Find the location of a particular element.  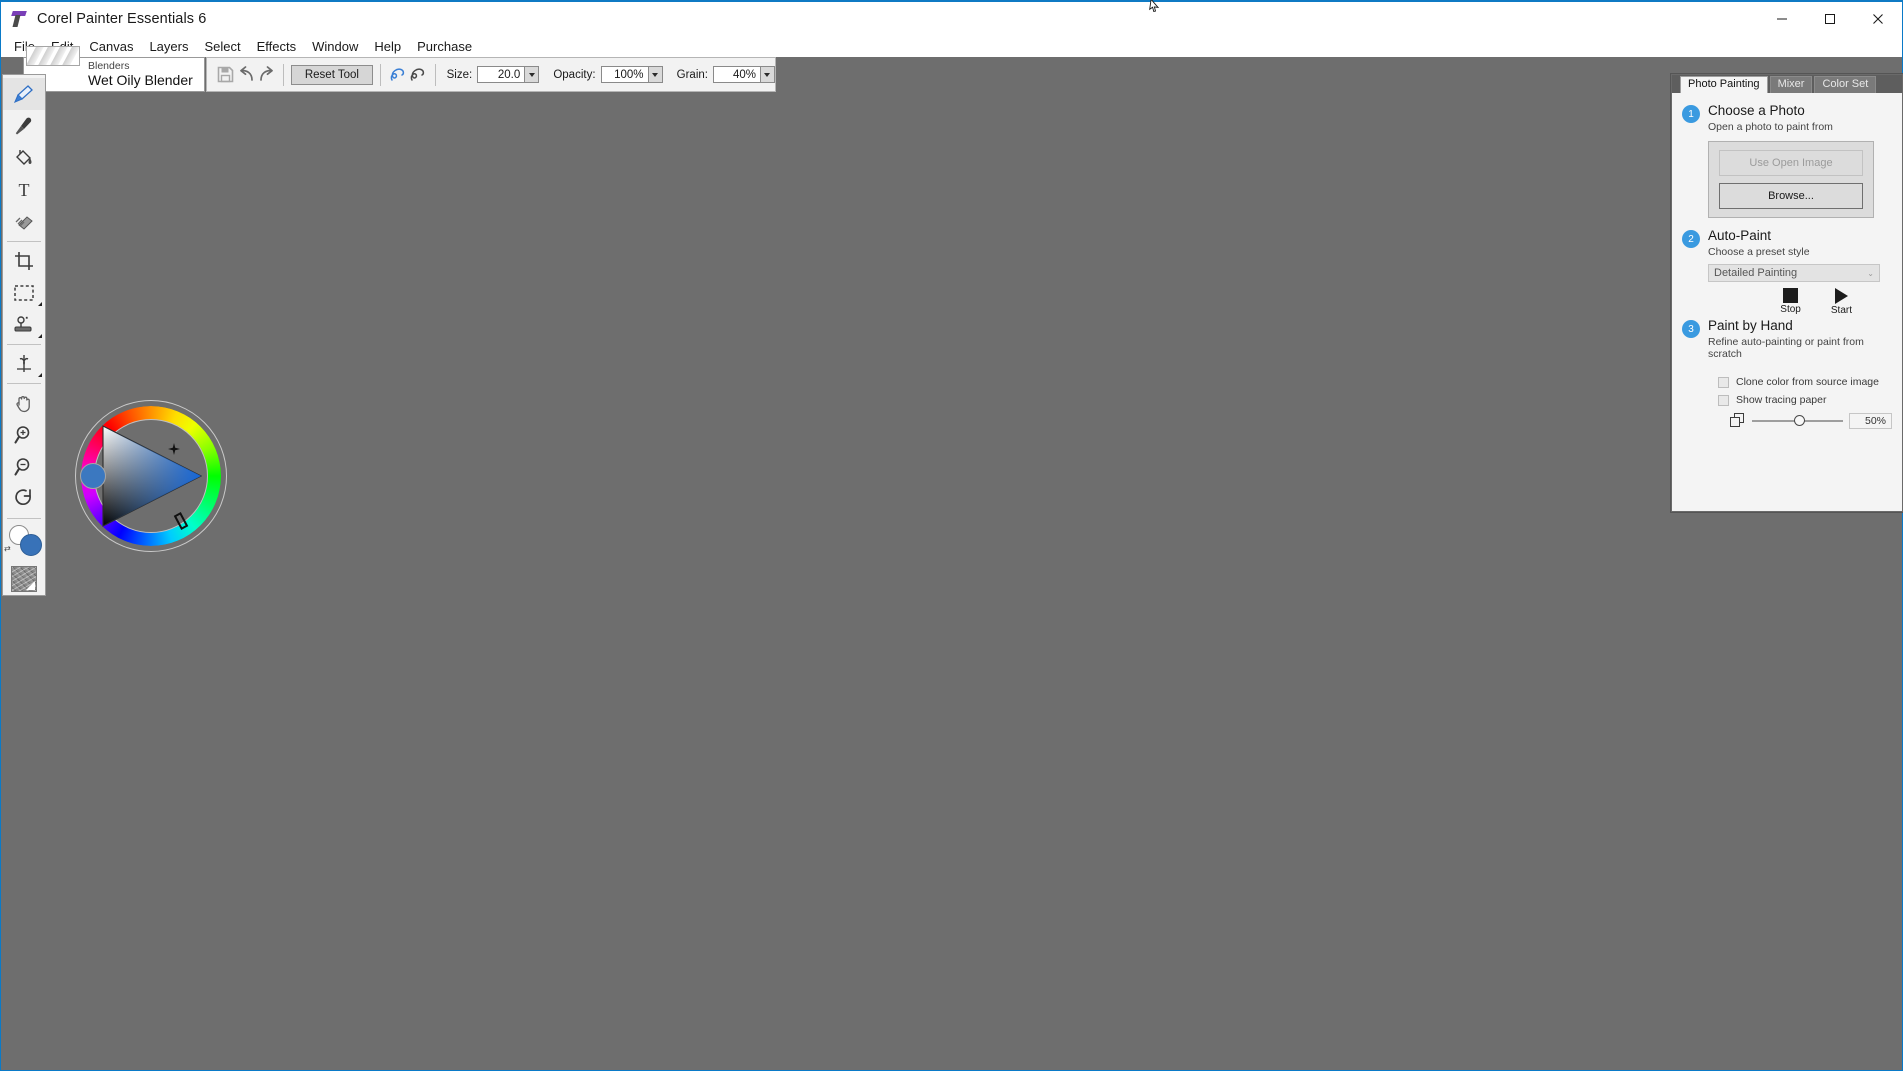

title-bar: Corel Painter Essentials 6 is located at coordinates (951, 18).